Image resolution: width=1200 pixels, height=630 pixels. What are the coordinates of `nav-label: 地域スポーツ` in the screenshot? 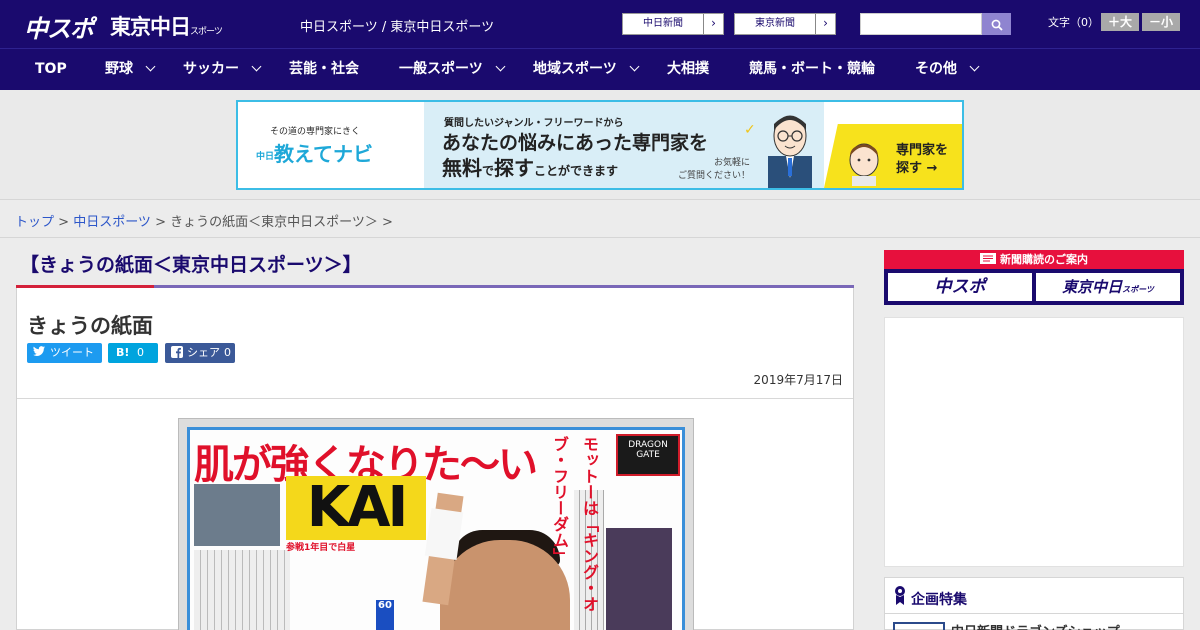 It's located at (575, 69).